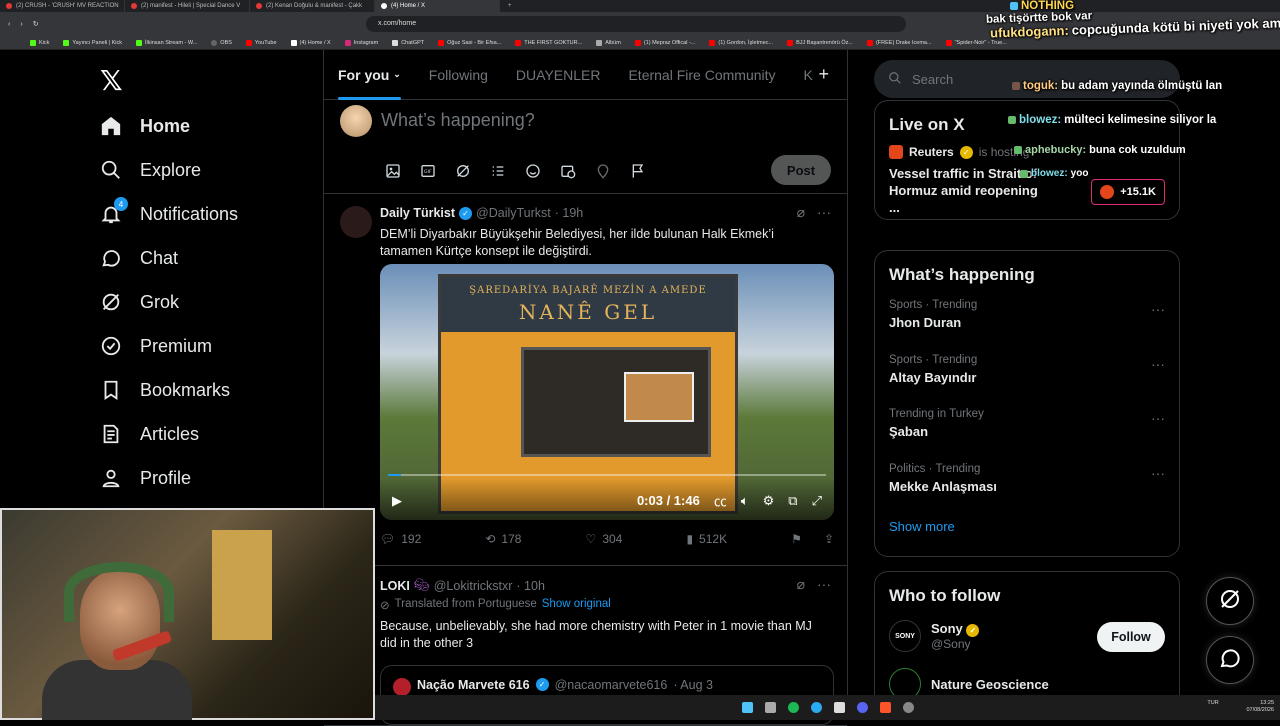 The image size is (1280, 726). Describe the element at coordinates (823, 74) in the screenshot. I see `add-tab-icon: +` at that location.